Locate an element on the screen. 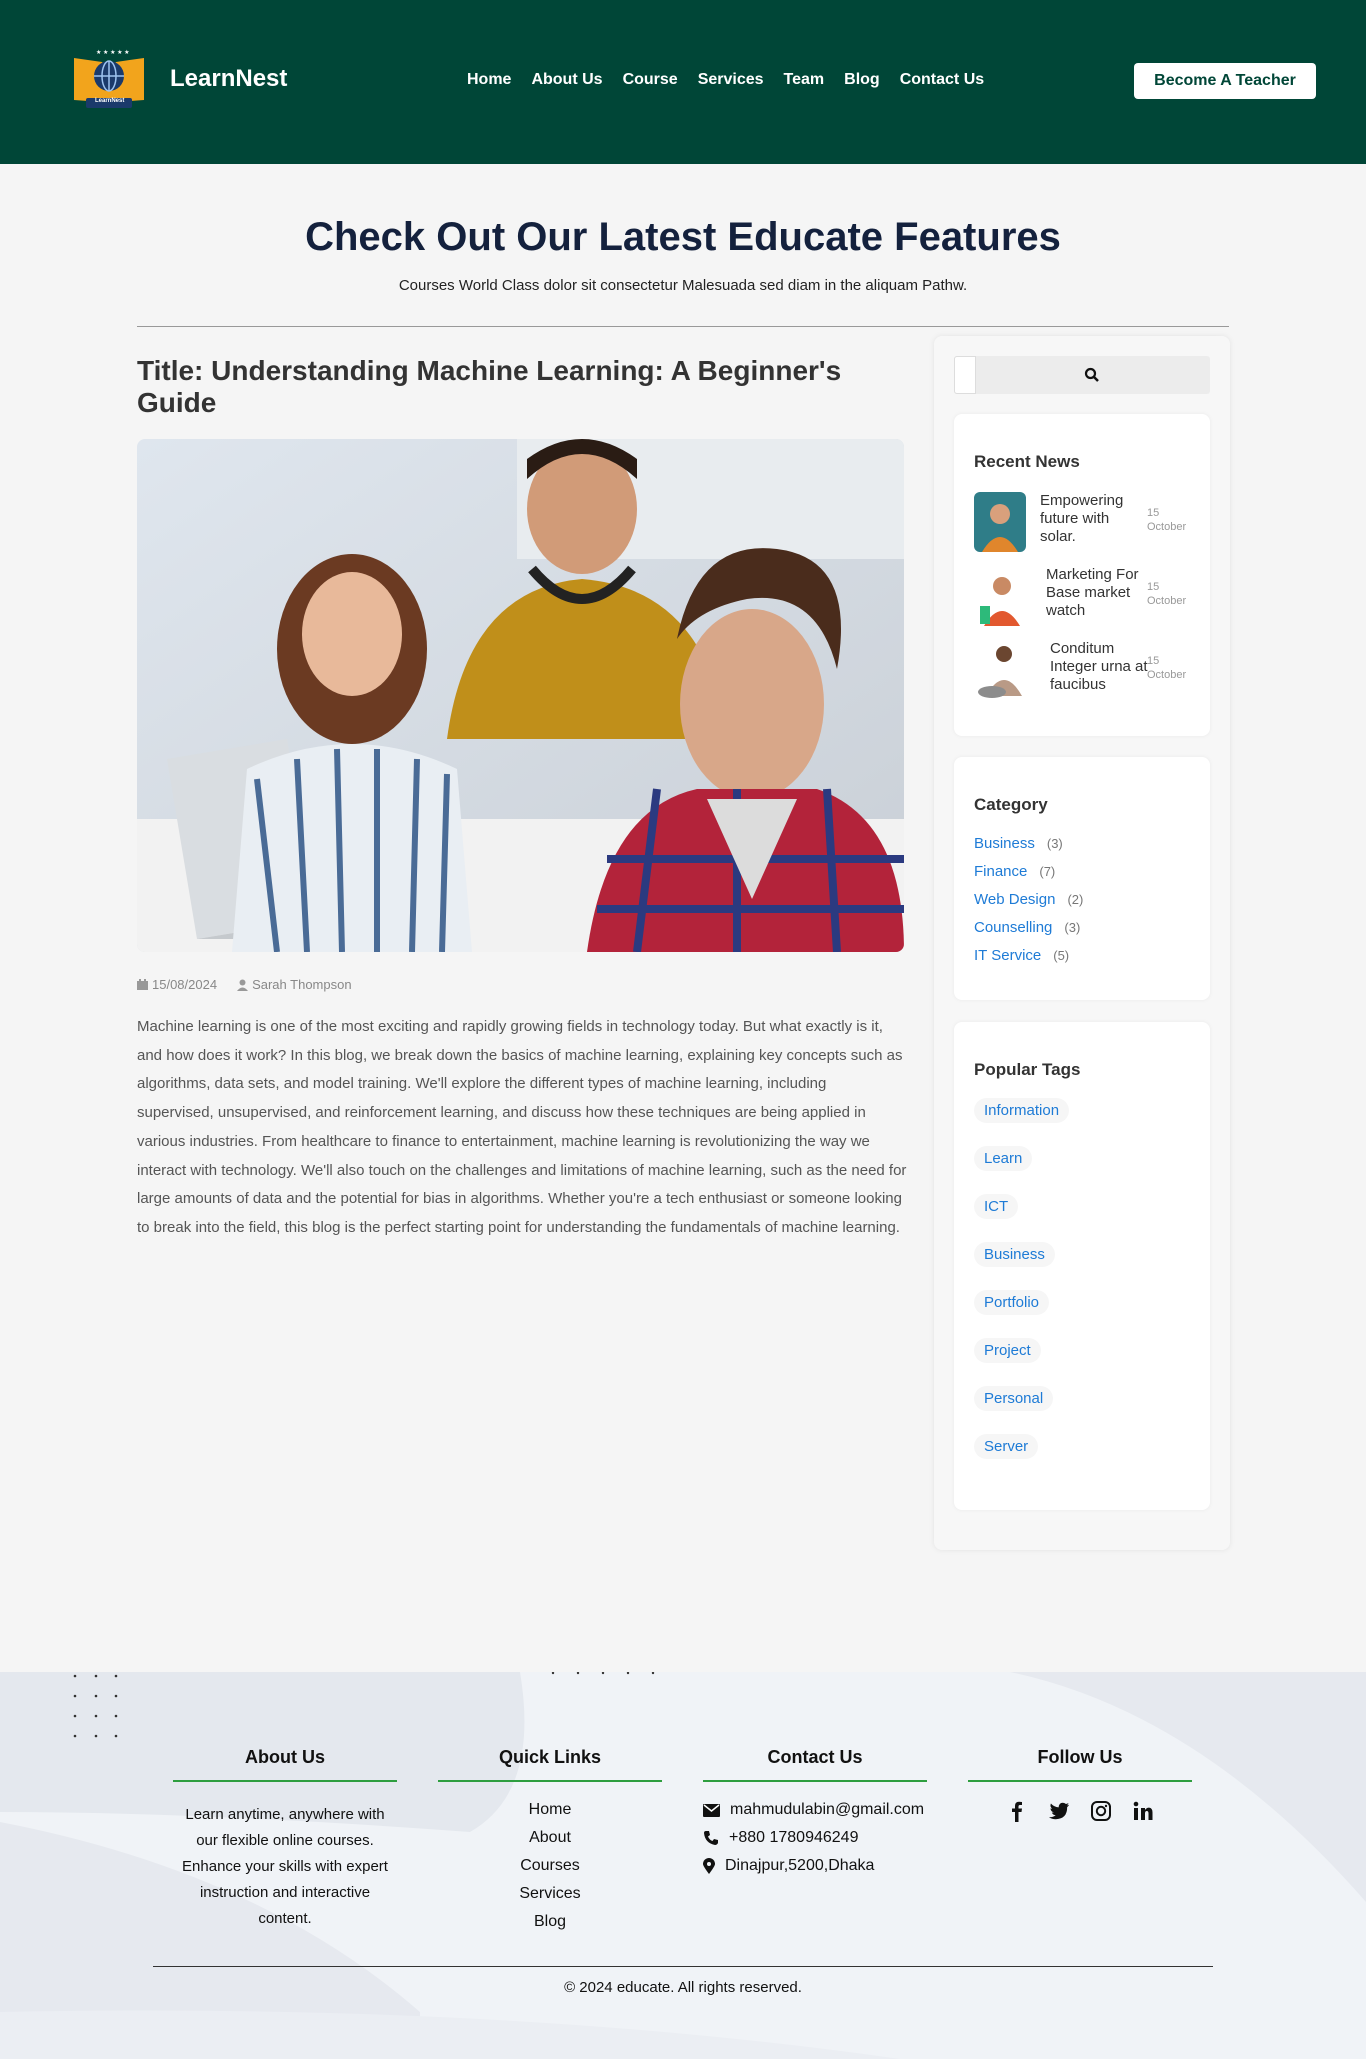 This screenshot has height=2059, width=1366. twitter-icon is located at coordinates (1059, 1811).